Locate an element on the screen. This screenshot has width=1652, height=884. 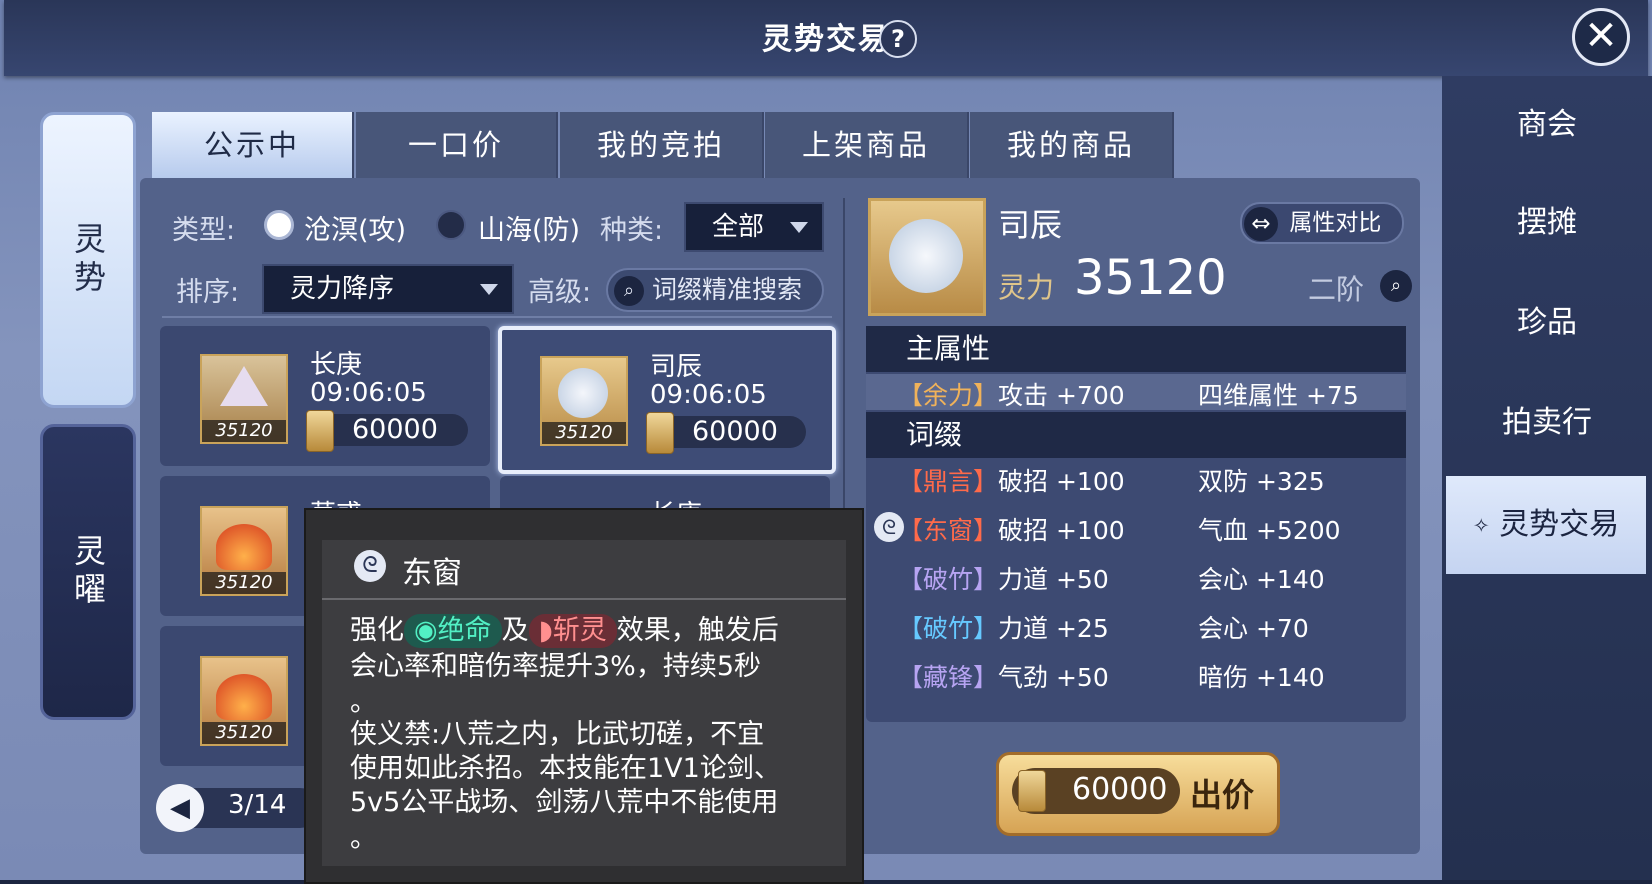
nav-item-zhenpin: 珍品 is located at coordinates (1547, 323).